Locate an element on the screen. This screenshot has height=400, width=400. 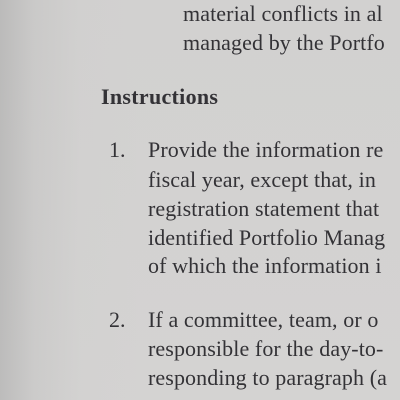
list-item-number: 2. is located at coordinates (117, 319).